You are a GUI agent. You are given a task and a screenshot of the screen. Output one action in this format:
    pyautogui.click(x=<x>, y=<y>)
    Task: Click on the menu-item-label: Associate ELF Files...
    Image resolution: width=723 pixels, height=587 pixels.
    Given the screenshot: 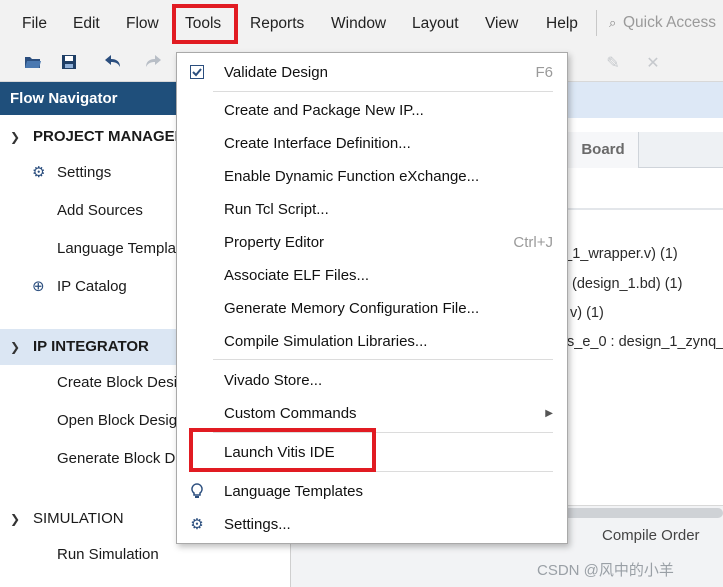 What is the action you would take?
    pyautogui.click(x=297, y=275)
    